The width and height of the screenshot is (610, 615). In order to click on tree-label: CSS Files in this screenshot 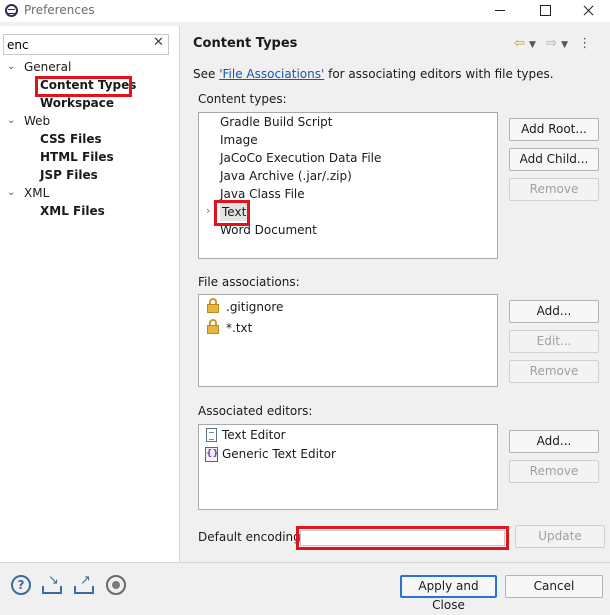, I will do `click(71, 139)`.